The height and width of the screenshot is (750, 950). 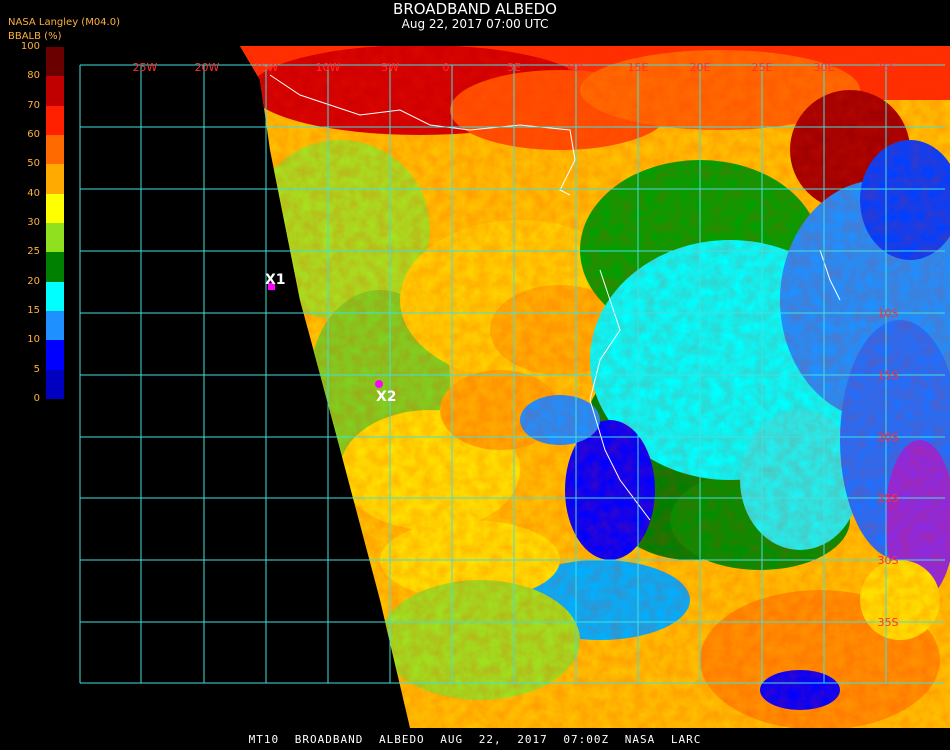 What do you see at coordinates (886, 67) in the screenshot?
I see `longitude-label: 35E` at bounding box center [886, 67].